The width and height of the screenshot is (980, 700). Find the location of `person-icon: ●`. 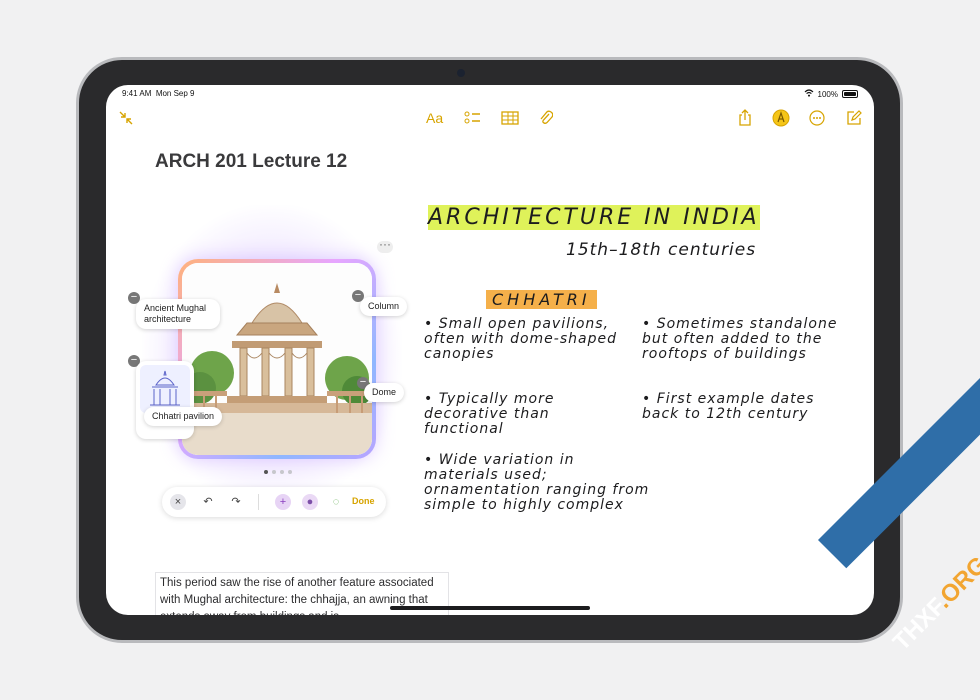

person-icon: ● is located at coordinates (310, 502).